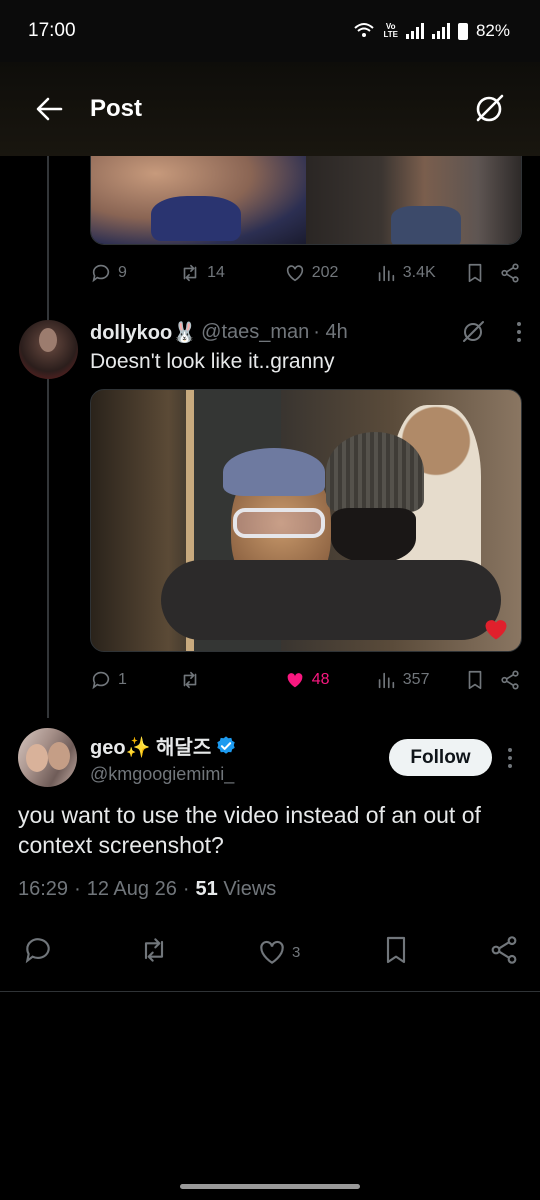 Image resolution: width=540 pixels, height=1200 pixels. I want to click on media-image-right, so click(413, 200).